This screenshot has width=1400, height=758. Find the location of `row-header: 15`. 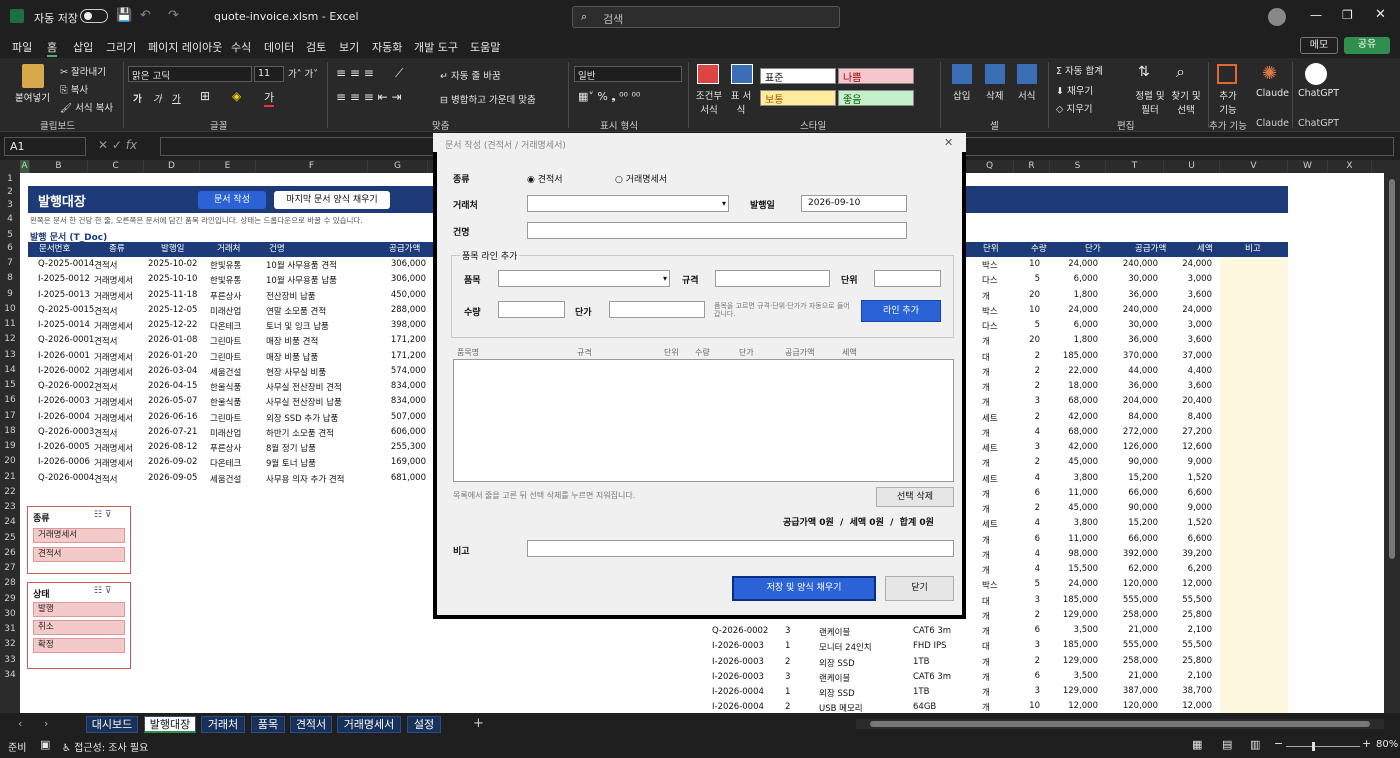

row-header: 15 is located at coordinates (10, 385).